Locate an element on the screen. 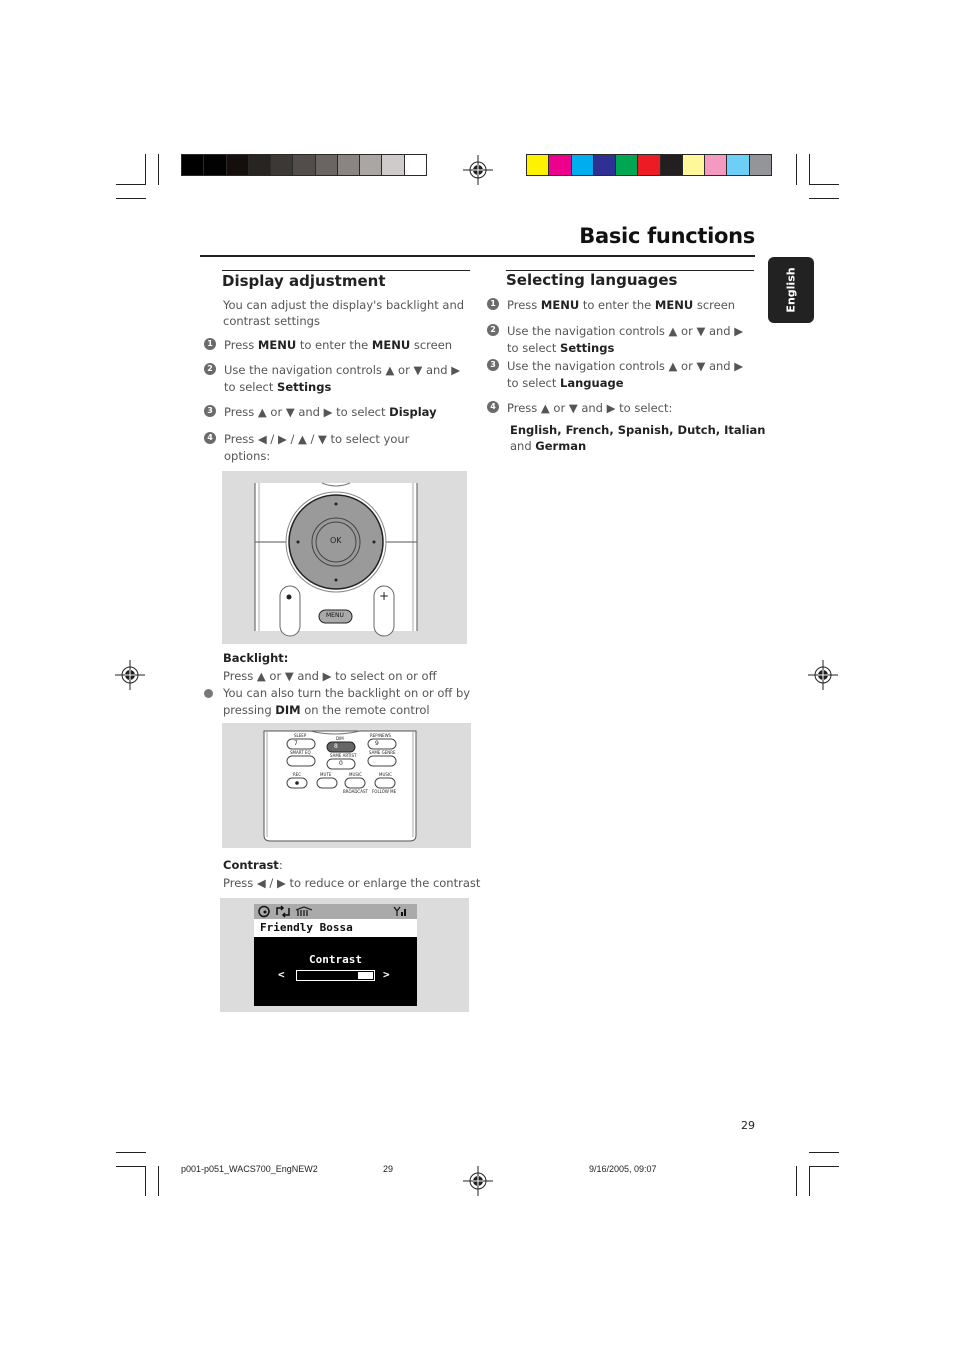  network-icon is located at coordinates (304, 911).